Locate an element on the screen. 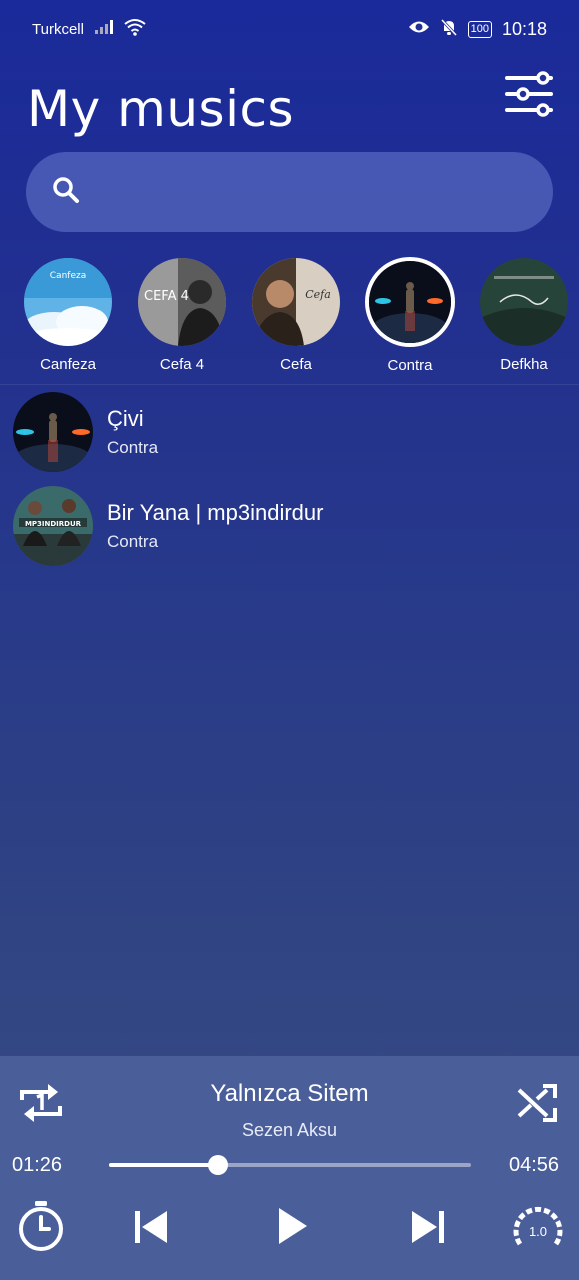 The width and height of the screenshot is (579, 1280). seek-handle is located at coordinates (217, 1165).